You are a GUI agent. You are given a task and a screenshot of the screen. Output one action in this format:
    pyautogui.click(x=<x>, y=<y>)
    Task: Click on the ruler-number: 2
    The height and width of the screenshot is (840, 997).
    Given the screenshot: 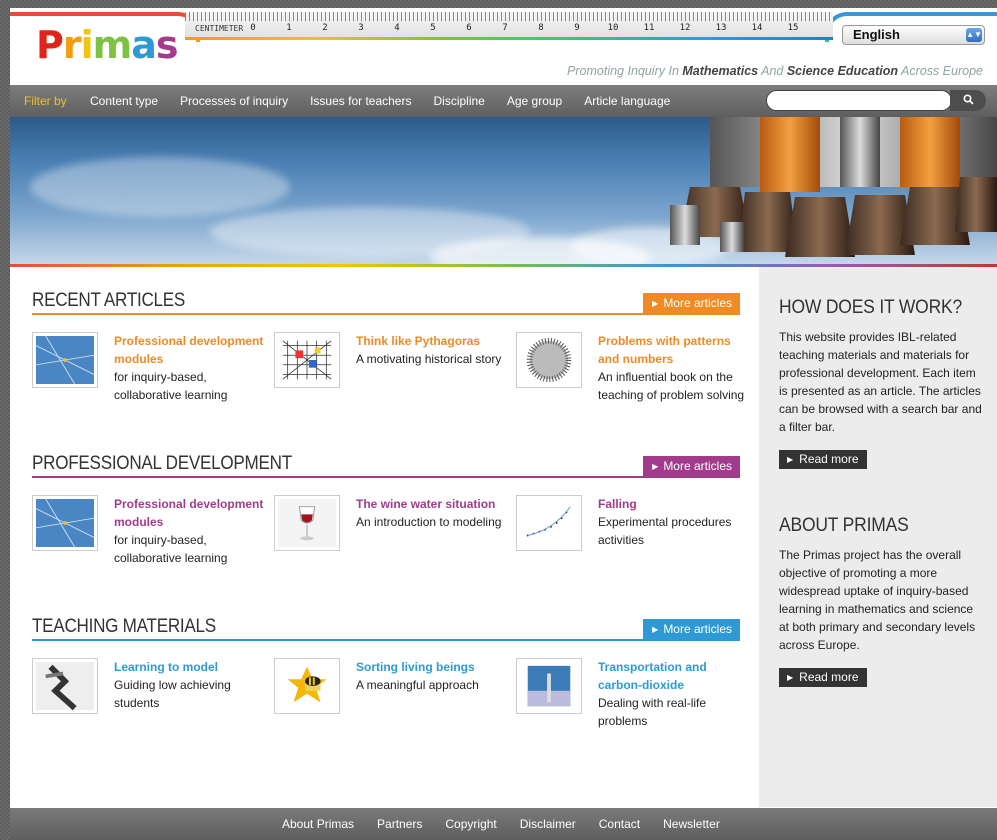 What is the action you would take?
    pyautogui.click(x=325, y=28)
    